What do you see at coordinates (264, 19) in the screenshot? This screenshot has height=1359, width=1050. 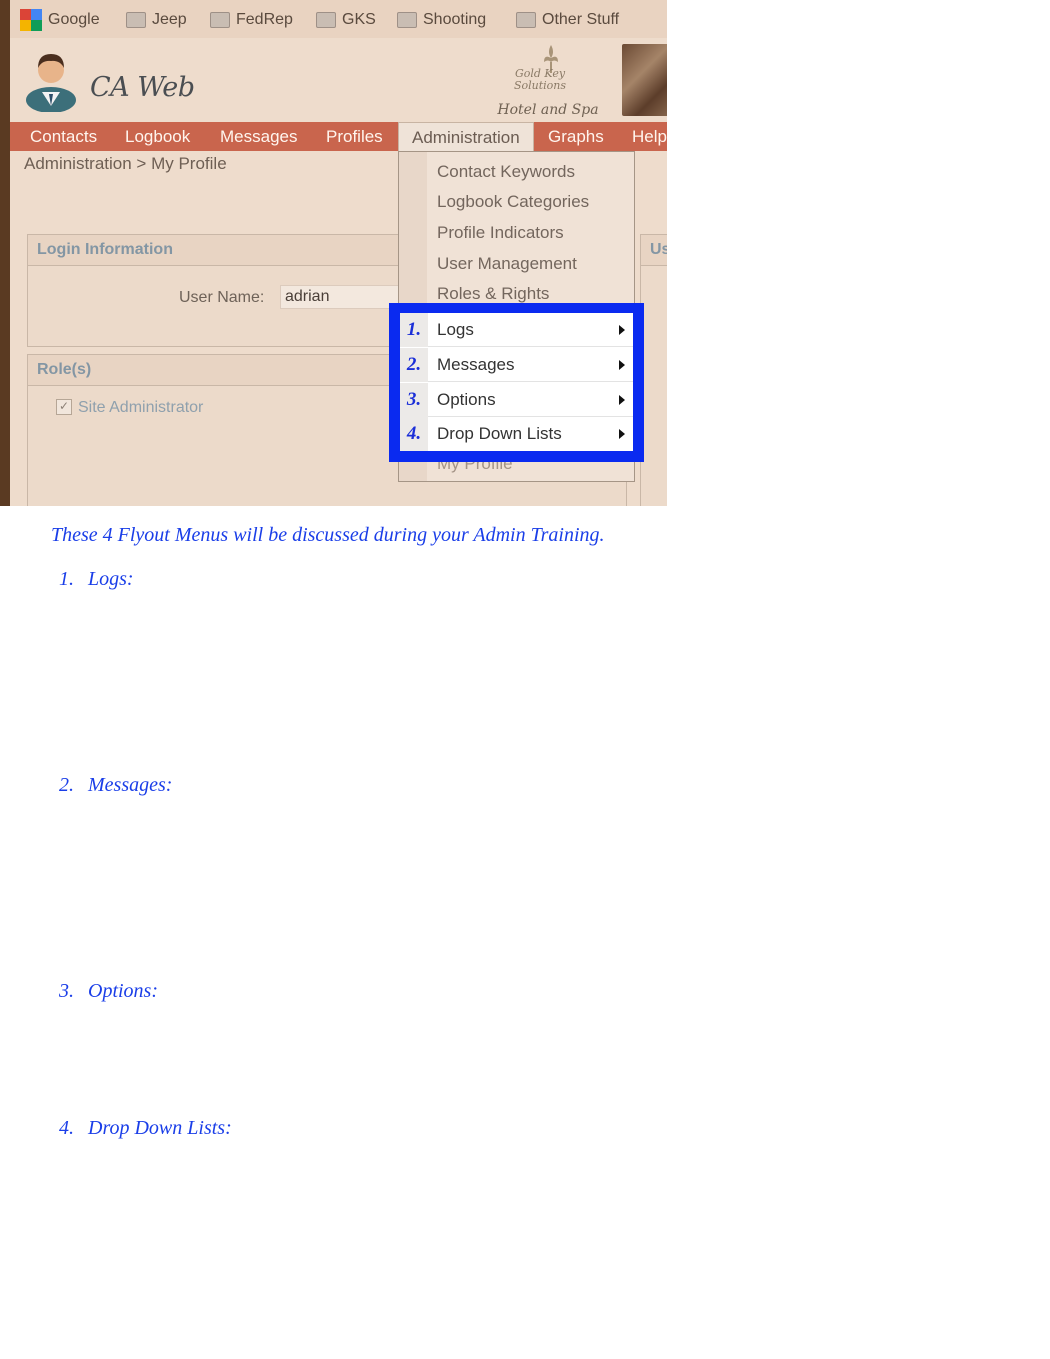 I see `bookmark-label: FedRep` at bounding box center [264, 19].